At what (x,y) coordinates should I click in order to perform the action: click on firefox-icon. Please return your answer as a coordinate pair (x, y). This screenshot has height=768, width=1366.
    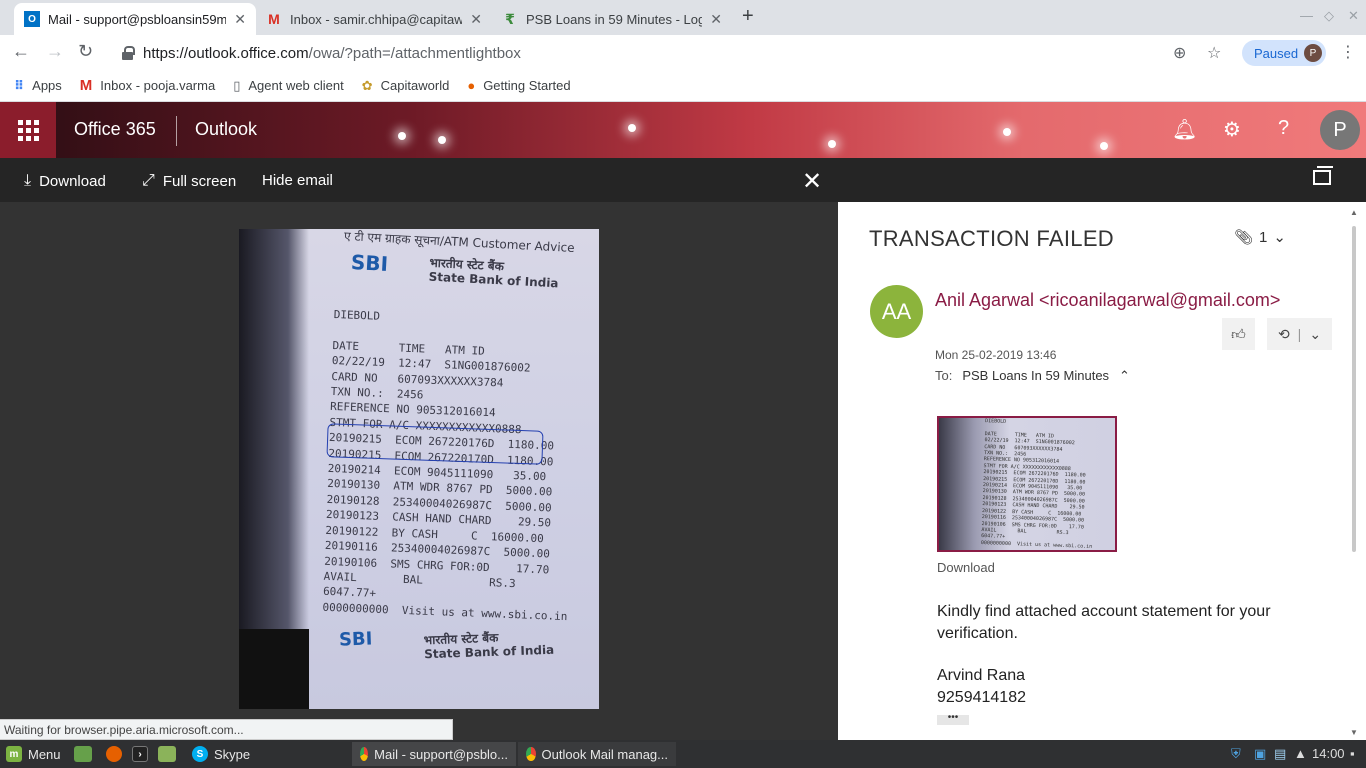
    Looking at the image, I should click on (114, 754).